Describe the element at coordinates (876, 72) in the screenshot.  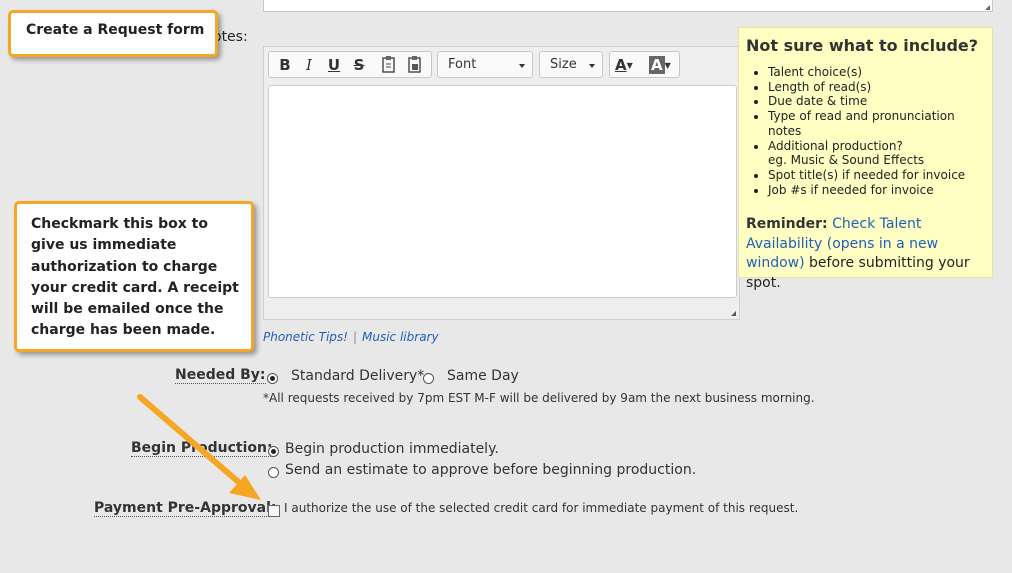
I see `list-item: Talent choice(s)` at that location.